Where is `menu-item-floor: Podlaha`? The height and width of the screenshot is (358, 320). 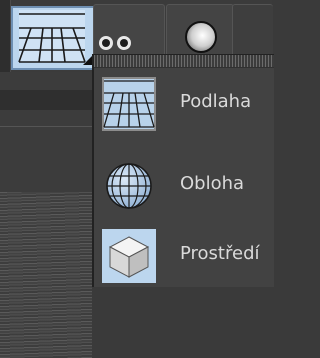 menu-item-floor: Podlaha is located at coordinates (184, 103).